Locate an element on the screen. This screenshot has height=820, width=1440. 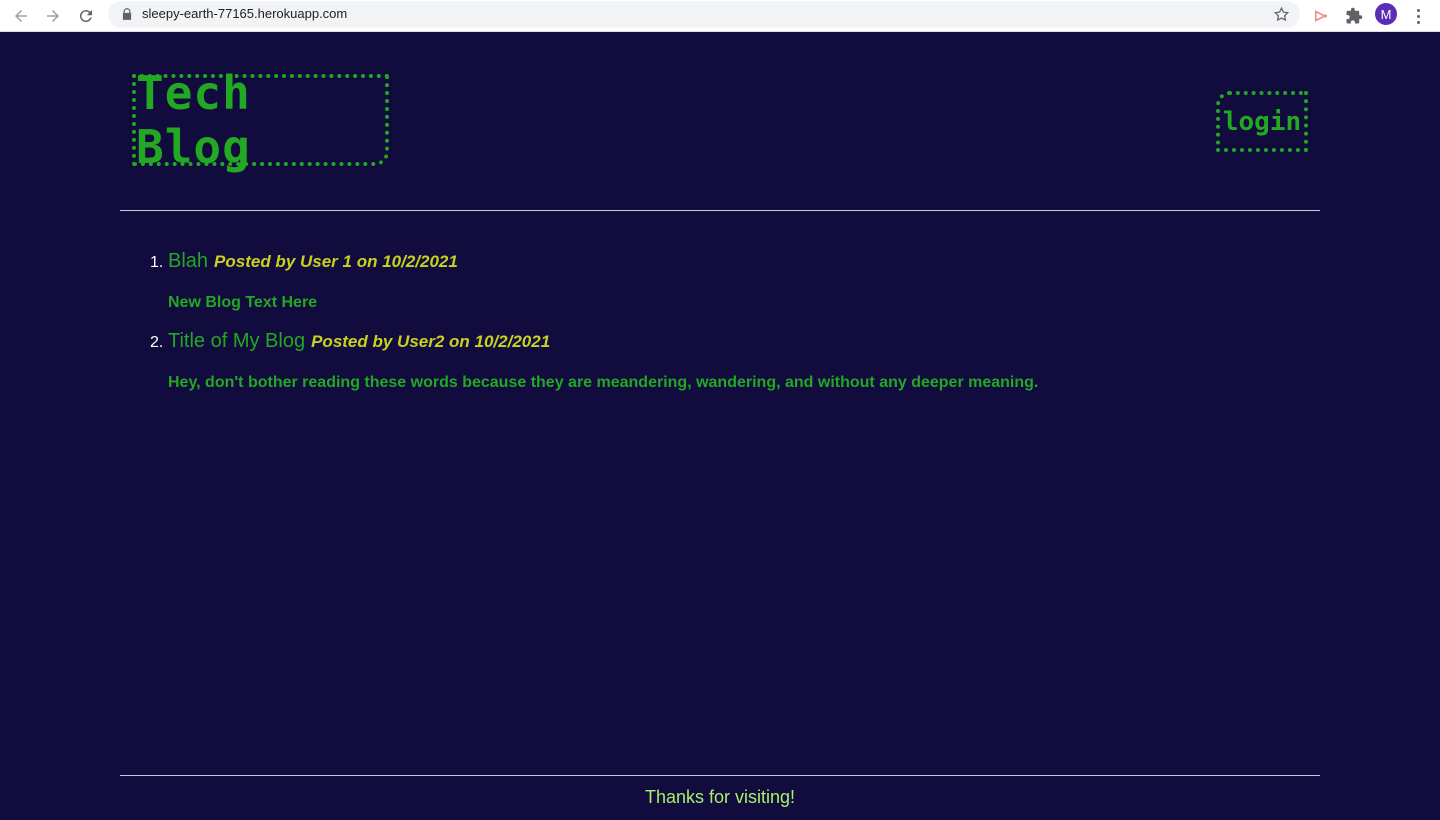
lock-icon is located at coordinates (127, 14).